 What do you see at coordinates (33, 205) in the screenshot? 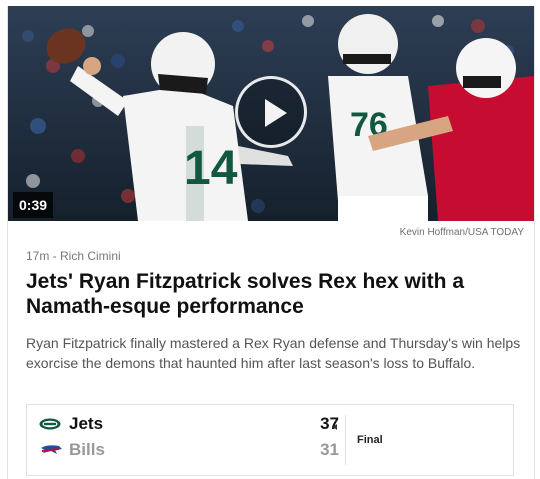
I see `video-duration: 0:39` at bounding box center [33, 205].